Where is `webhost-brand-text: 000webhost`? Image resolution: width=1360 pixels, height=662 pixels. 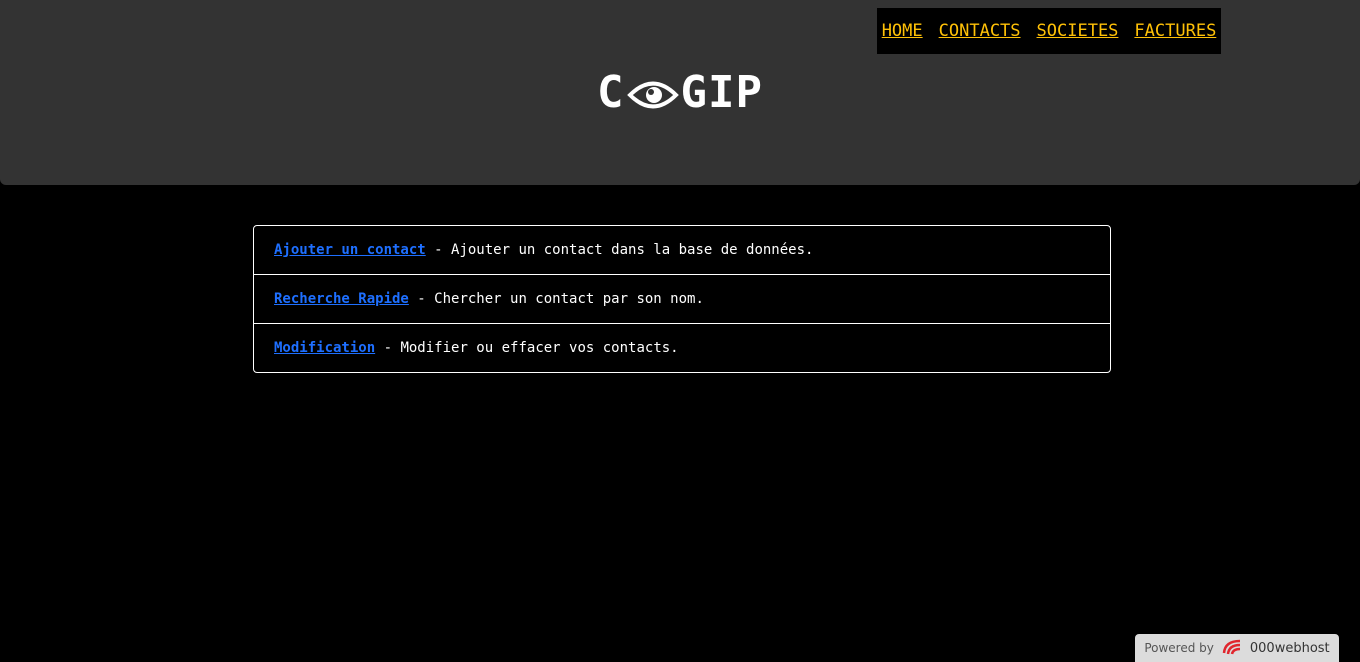
webhost-brand-text: 000webhost is located at coordinates (1289, 648).